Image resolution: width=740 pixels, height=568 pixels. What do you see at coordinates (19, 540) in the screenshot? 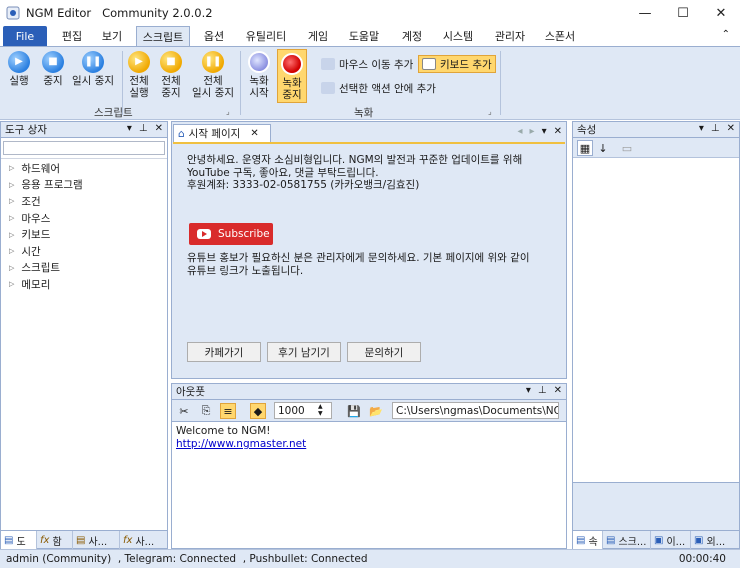
I see `tab-toolbox: ▤ 도` at bounding box center [19, 540].